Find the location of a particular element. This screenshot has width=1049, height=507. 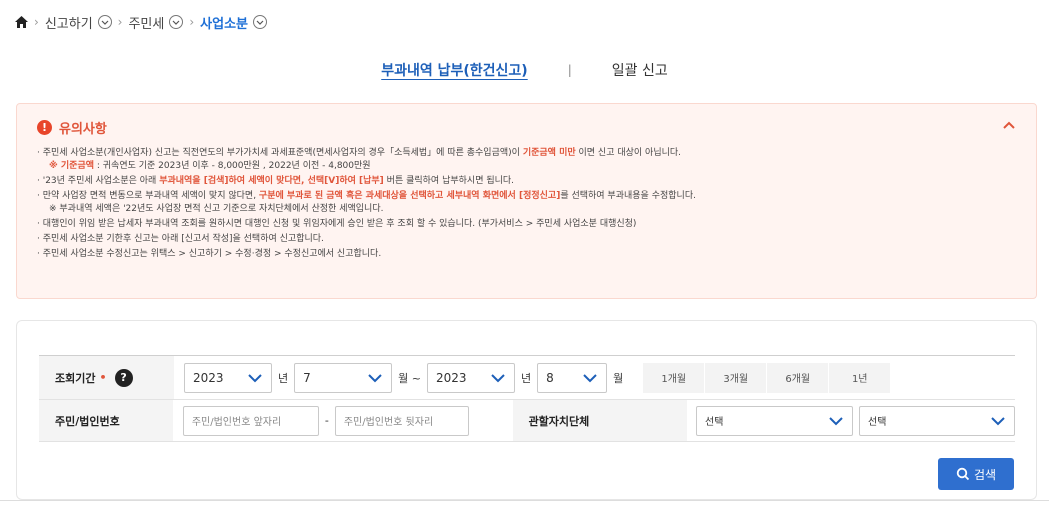

notice-emphasis: 기준금액 미만 is located at coordinates (549, 153).